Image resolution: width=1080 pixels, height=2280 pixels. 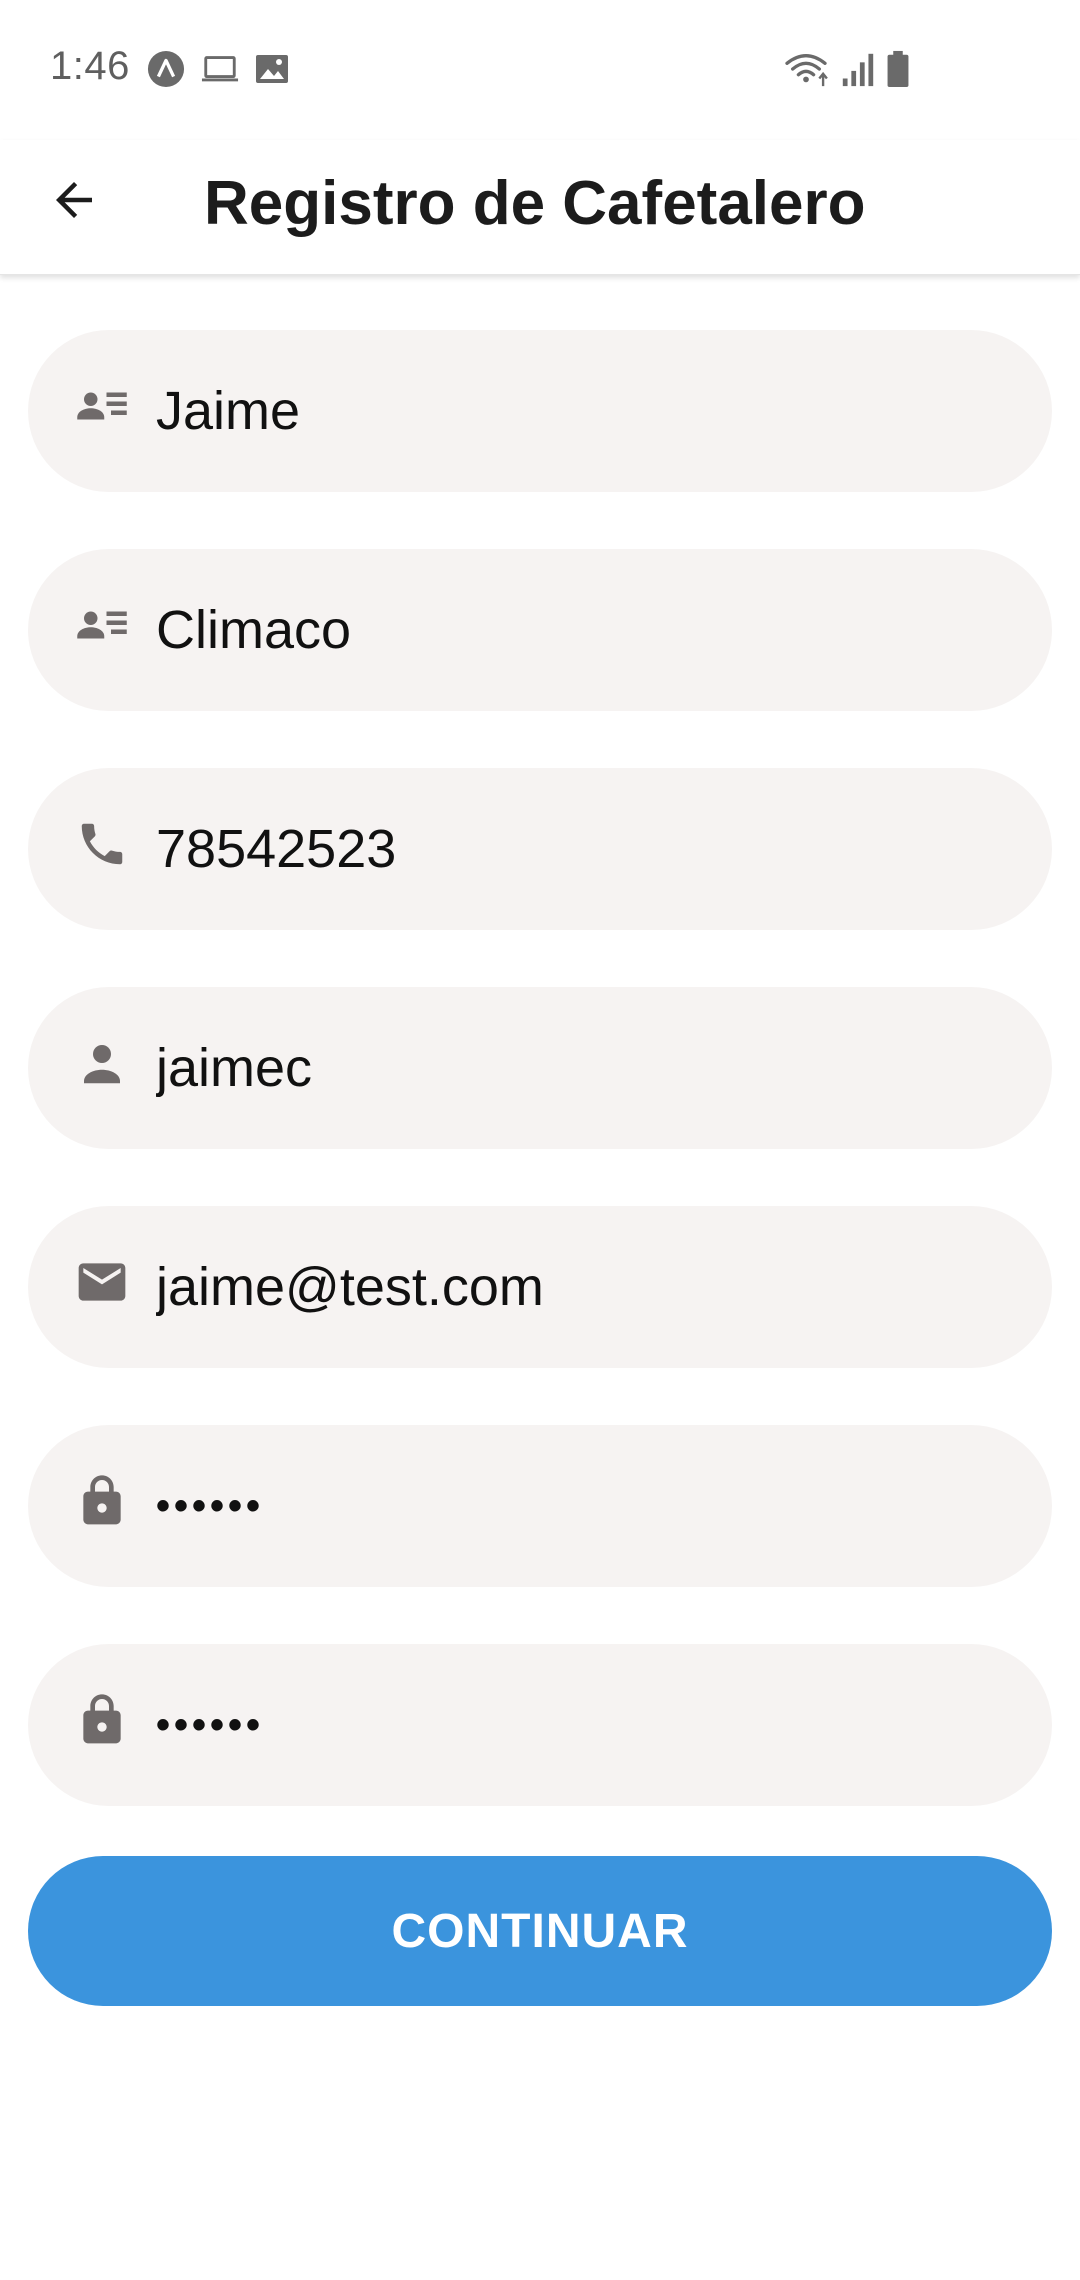 I want to click on phone-field, so click(x=540, y=849).